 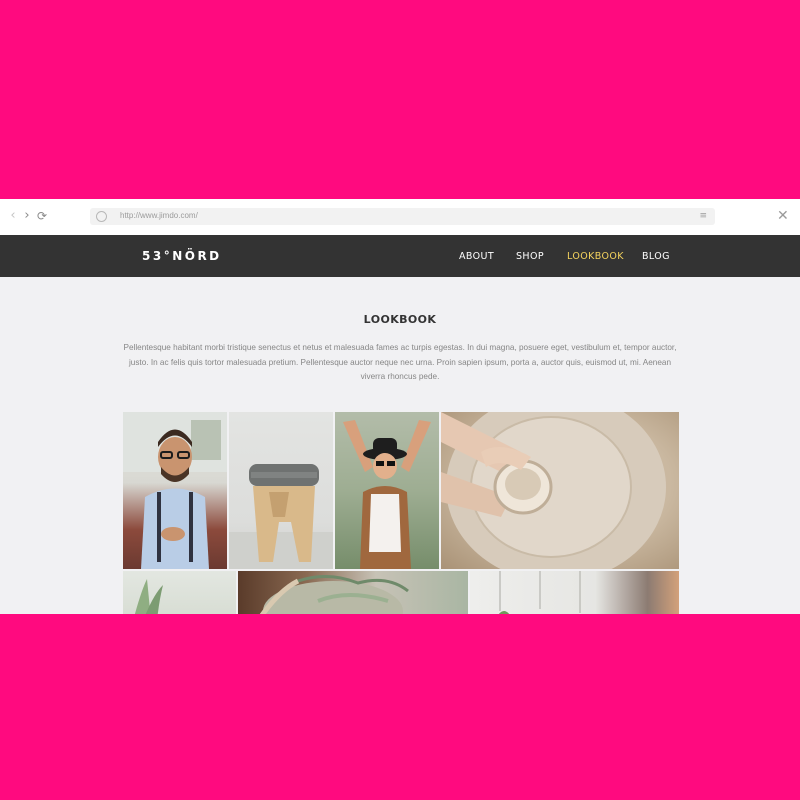 What do you see at coordinates (595, 256) in the screenshot?
I see `nav-lookbook: LOOKBOOK` at bounding box center [595, 256].